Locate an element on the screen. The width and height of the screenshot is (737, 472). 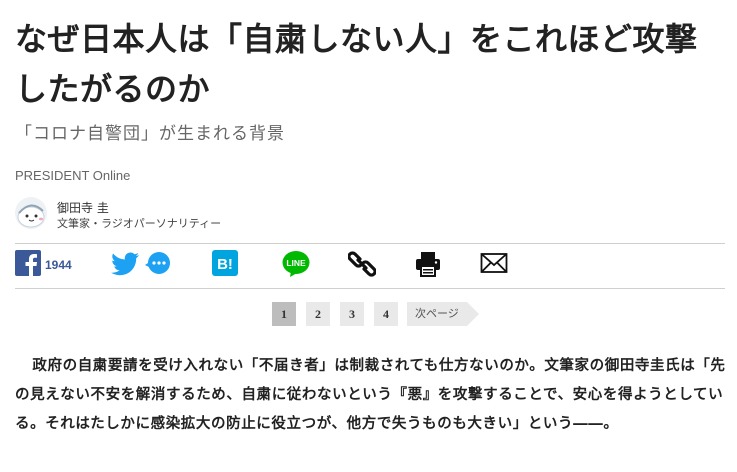
copy-link-button is located at coordinates (362, 265).